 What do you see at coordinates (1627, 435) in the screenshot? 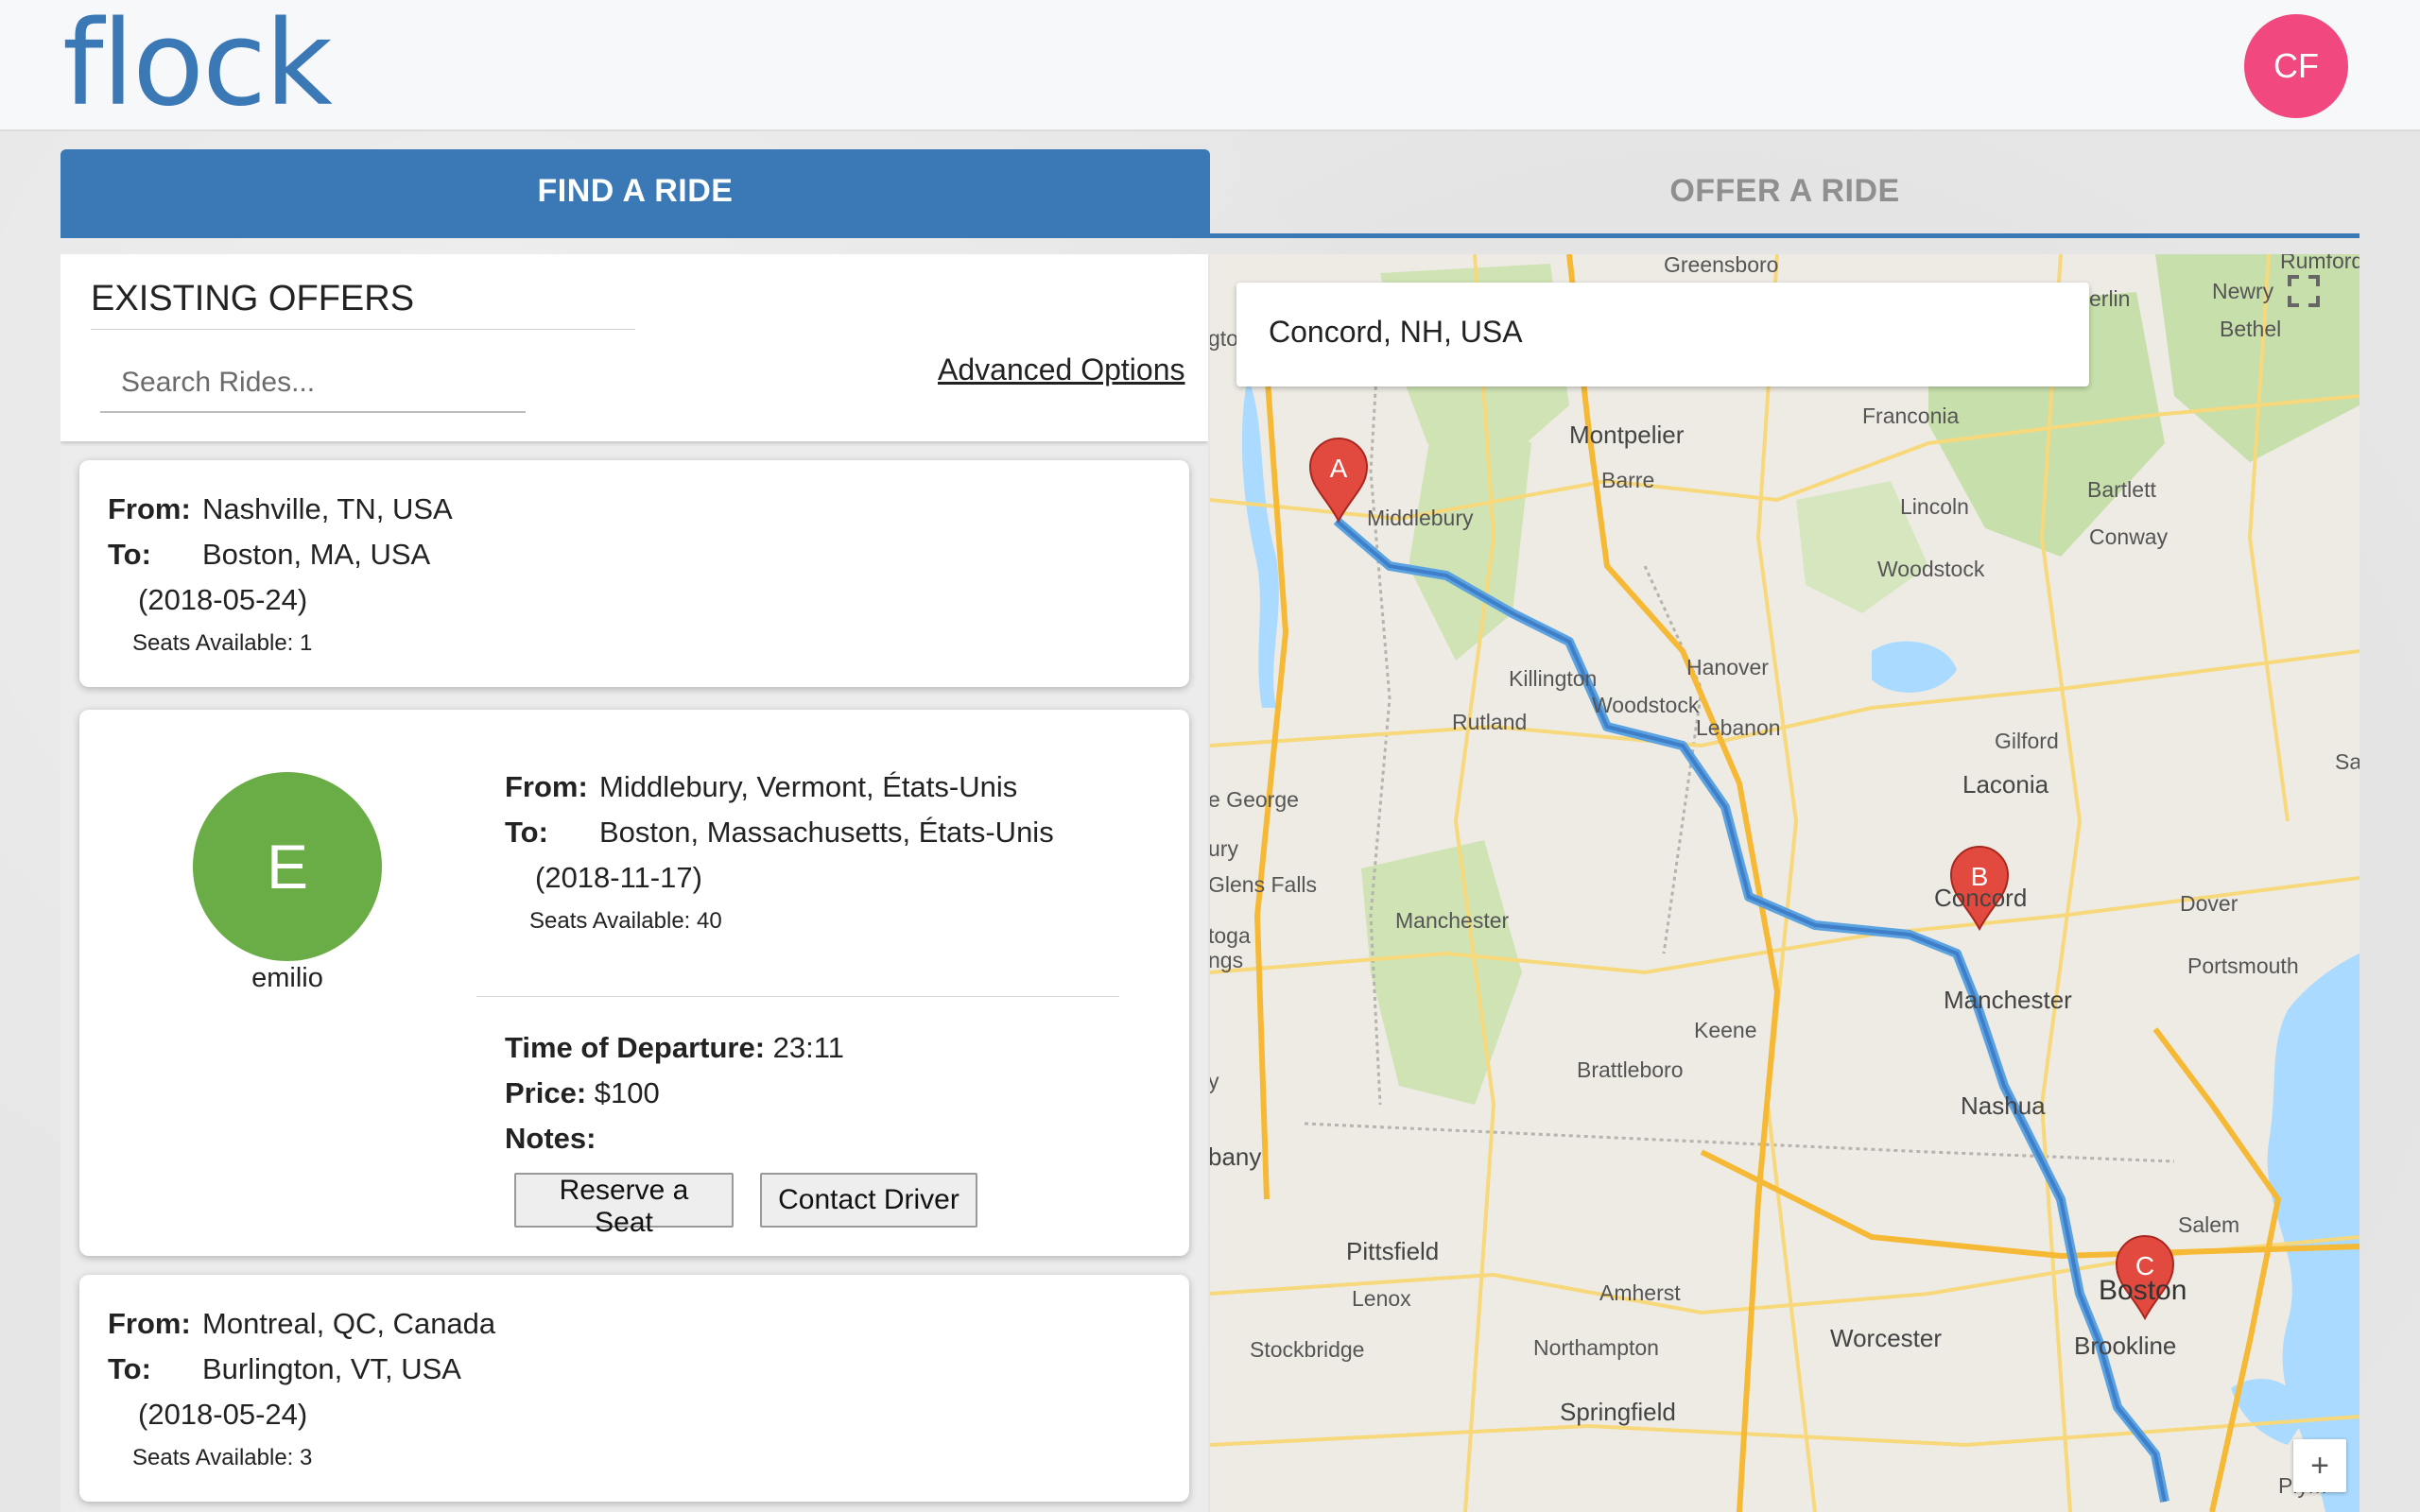
I see `map-label: Montpelier` at bounding box center [1627, 435].